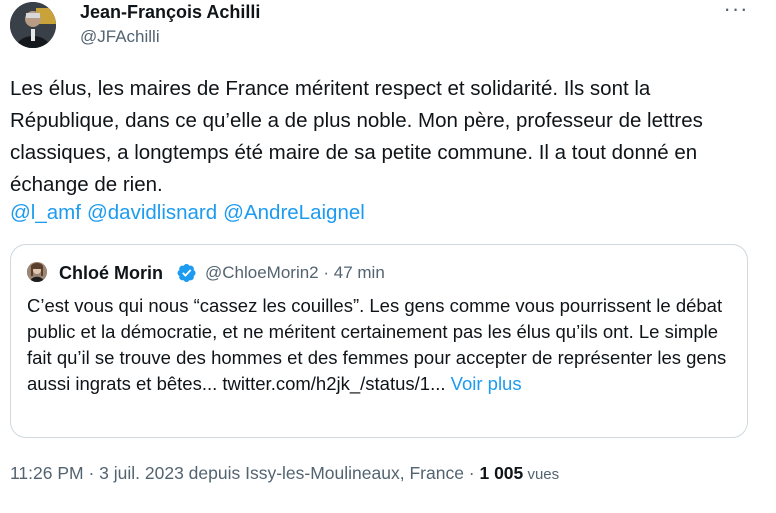 This screenshot has height=513, width=776. Describe the element at coordinates (170, 12) in the screenshot. I see `author-name: Jean-François Achilli` at that location.